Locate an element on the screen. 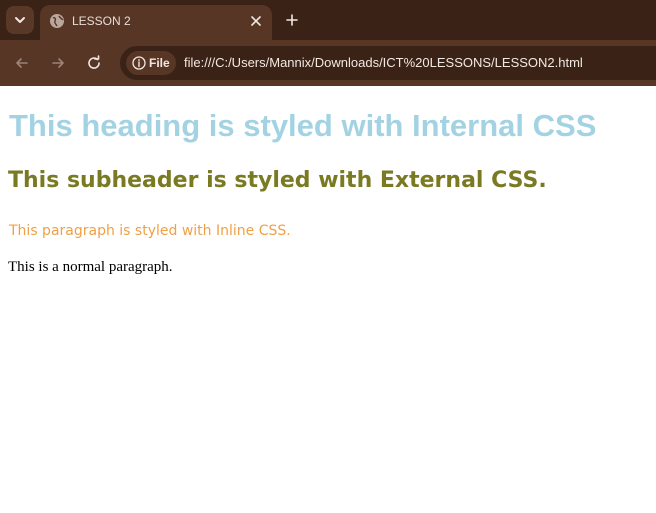  page-heading: This heading is styled with Internal CSS is located at coordinates (303, 125).